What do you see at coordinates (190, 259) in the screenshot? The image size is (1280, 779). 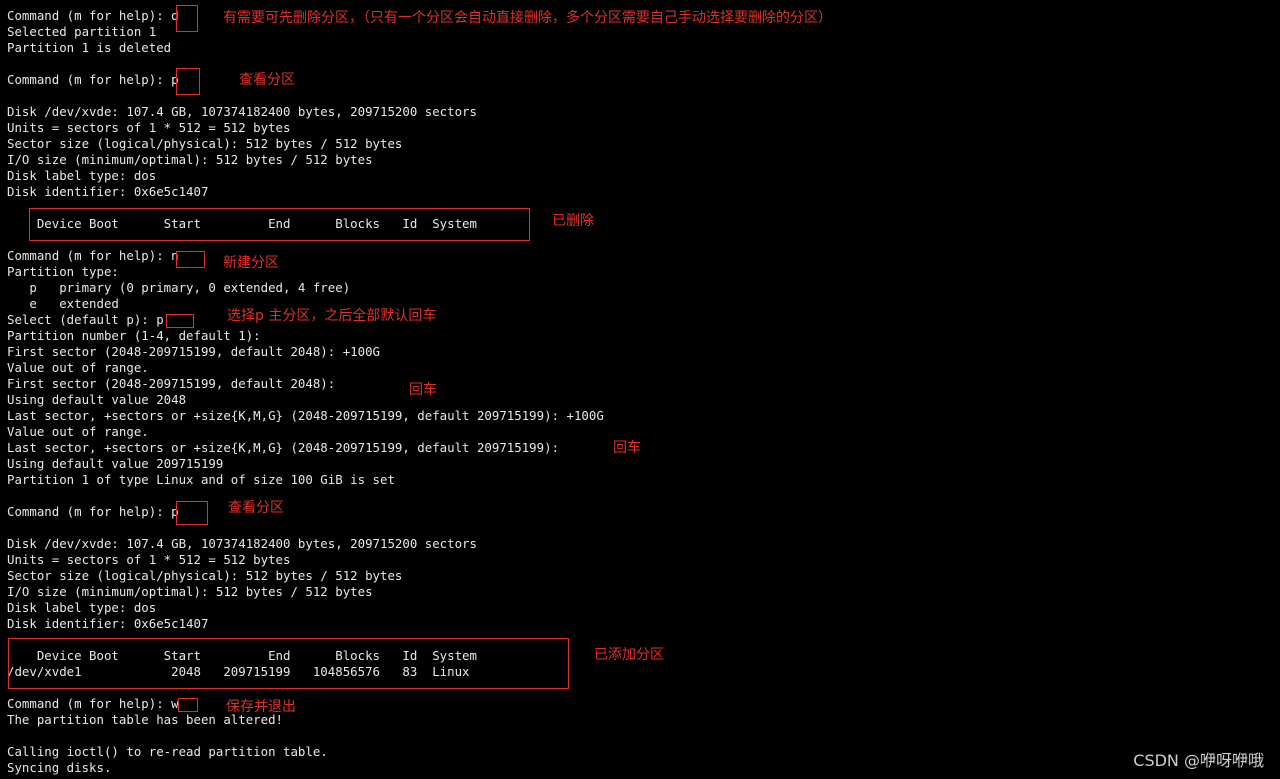 I see `highlight-n-command` at bounding box center [190, 259].